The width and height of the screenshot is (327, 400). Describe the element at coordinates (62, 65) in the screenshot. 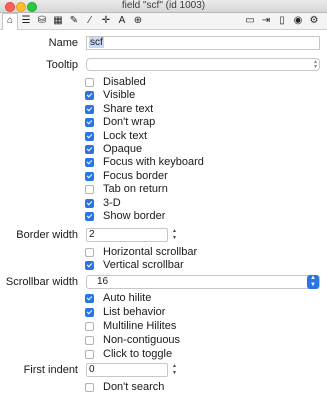

I see `tooltip-label: Tooltip` at that location.